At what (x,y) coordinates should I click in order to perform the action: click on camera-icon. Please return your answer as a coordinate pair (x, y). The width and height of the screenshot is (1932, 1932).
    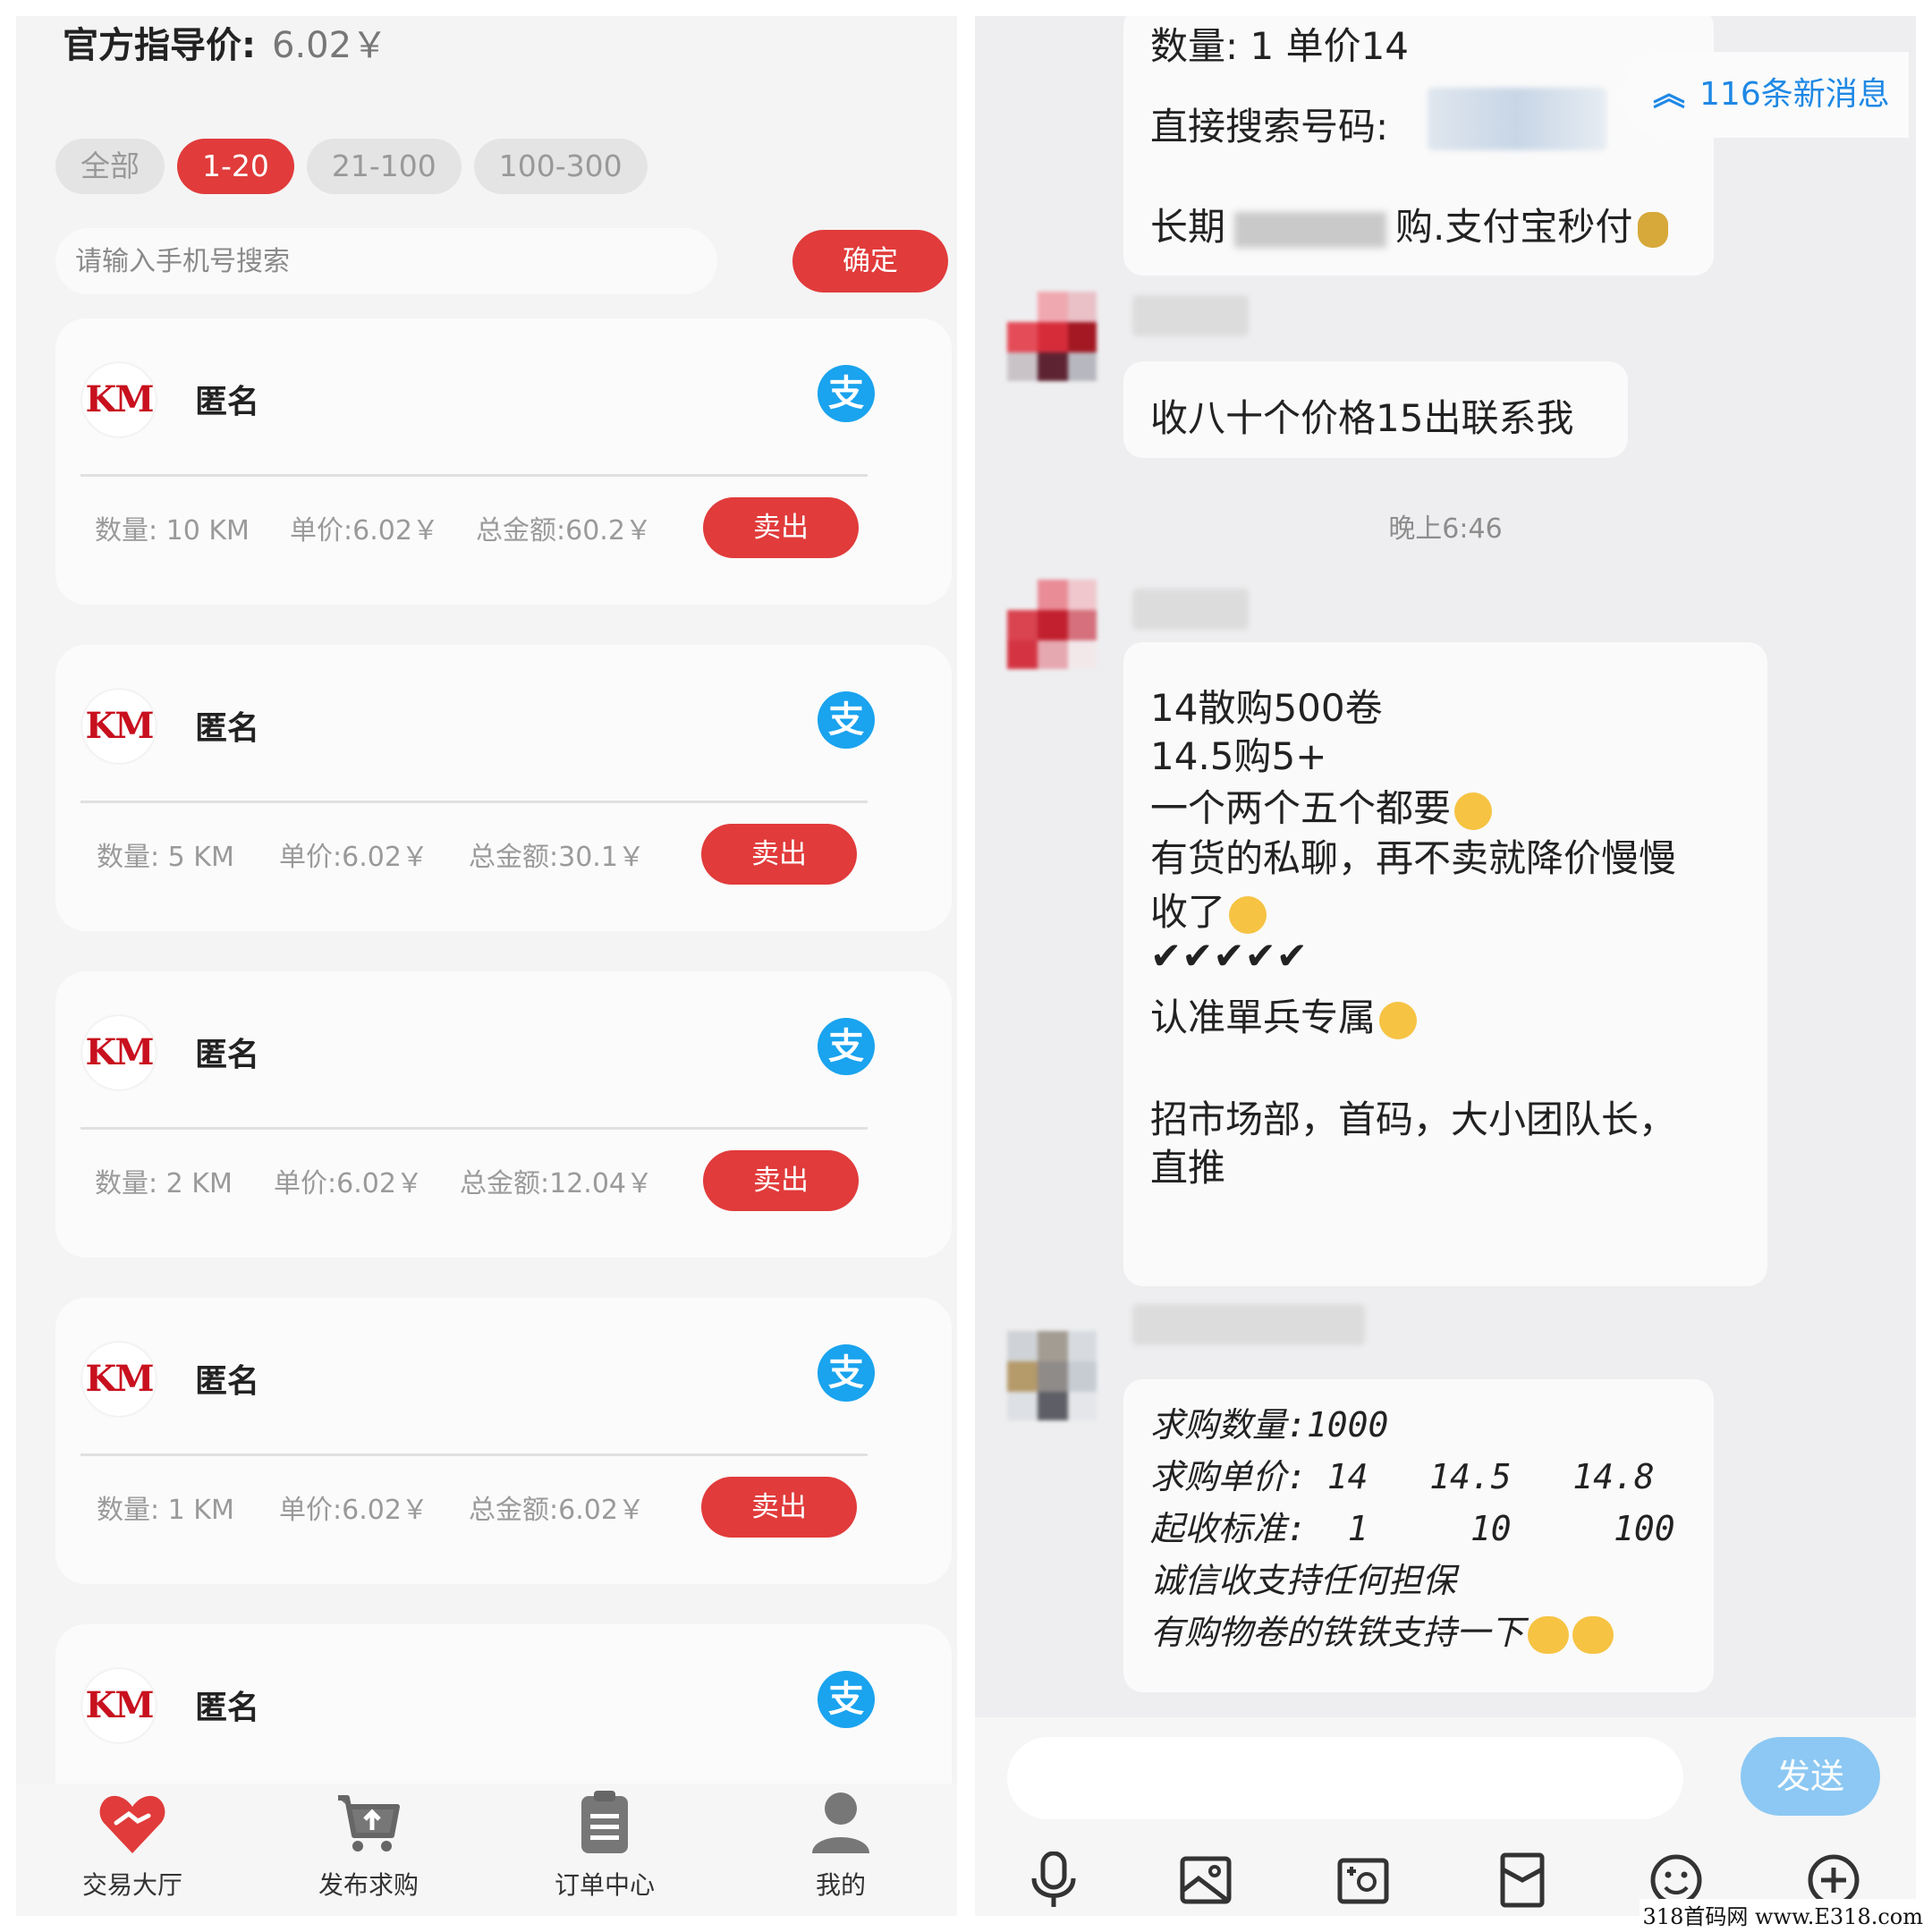
    Looking at the image, I should click on (1363, 1880).